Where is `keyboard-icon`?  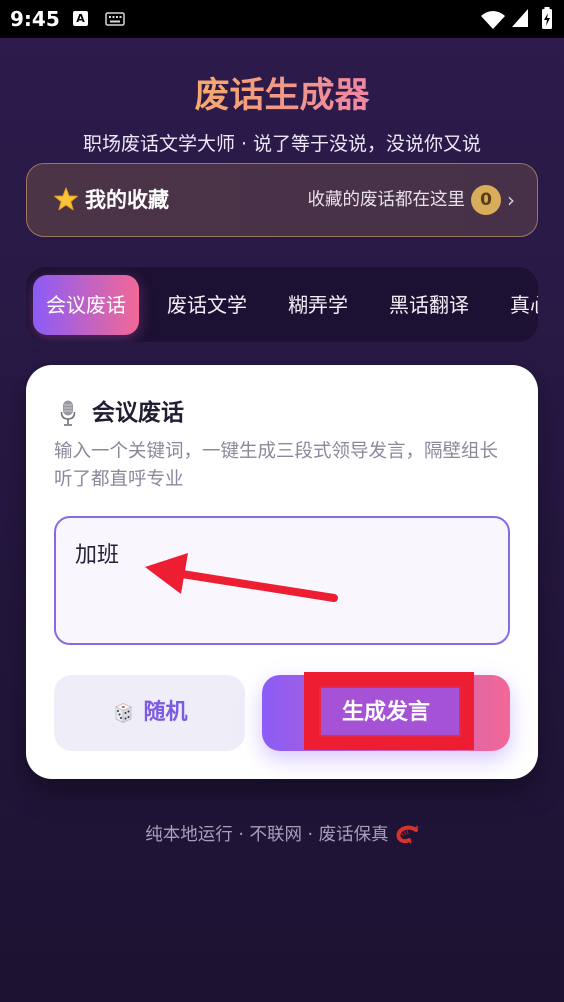
keyboard-icon is located at coordinates (115, 19).